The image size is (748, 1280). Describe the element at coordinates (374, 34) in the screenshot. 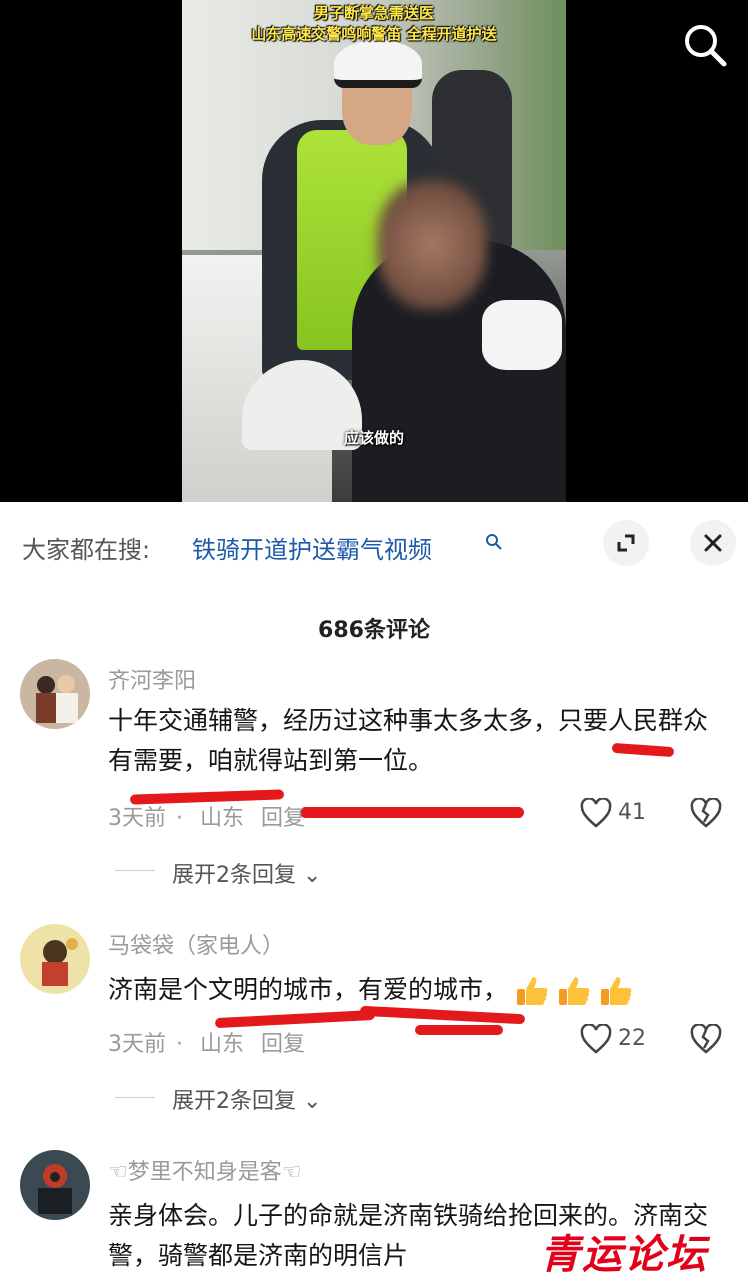

I see `video-title-line-2: 山东高速交警鸣响警笛 全程开道护送` at that location.